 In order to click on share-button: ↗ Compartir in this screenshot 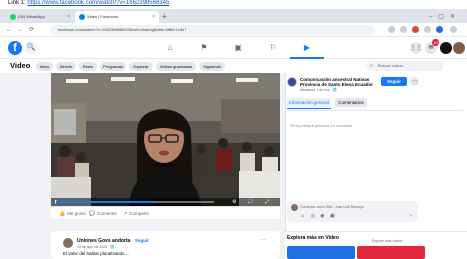, I will do `click(136, 214)`.